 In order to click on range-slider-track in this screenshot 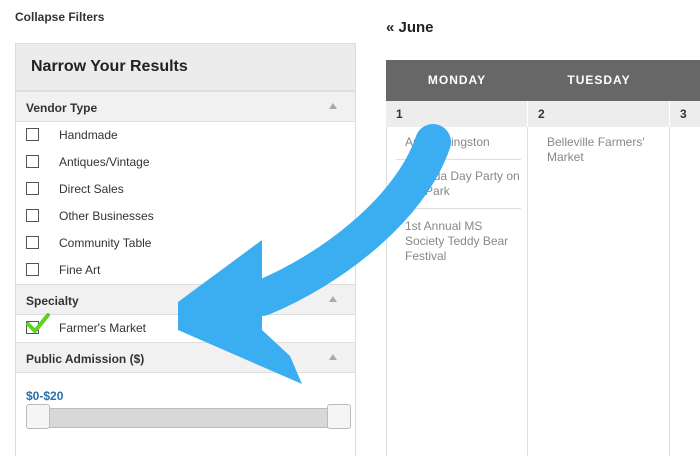, I will do `click(188, 418)`.